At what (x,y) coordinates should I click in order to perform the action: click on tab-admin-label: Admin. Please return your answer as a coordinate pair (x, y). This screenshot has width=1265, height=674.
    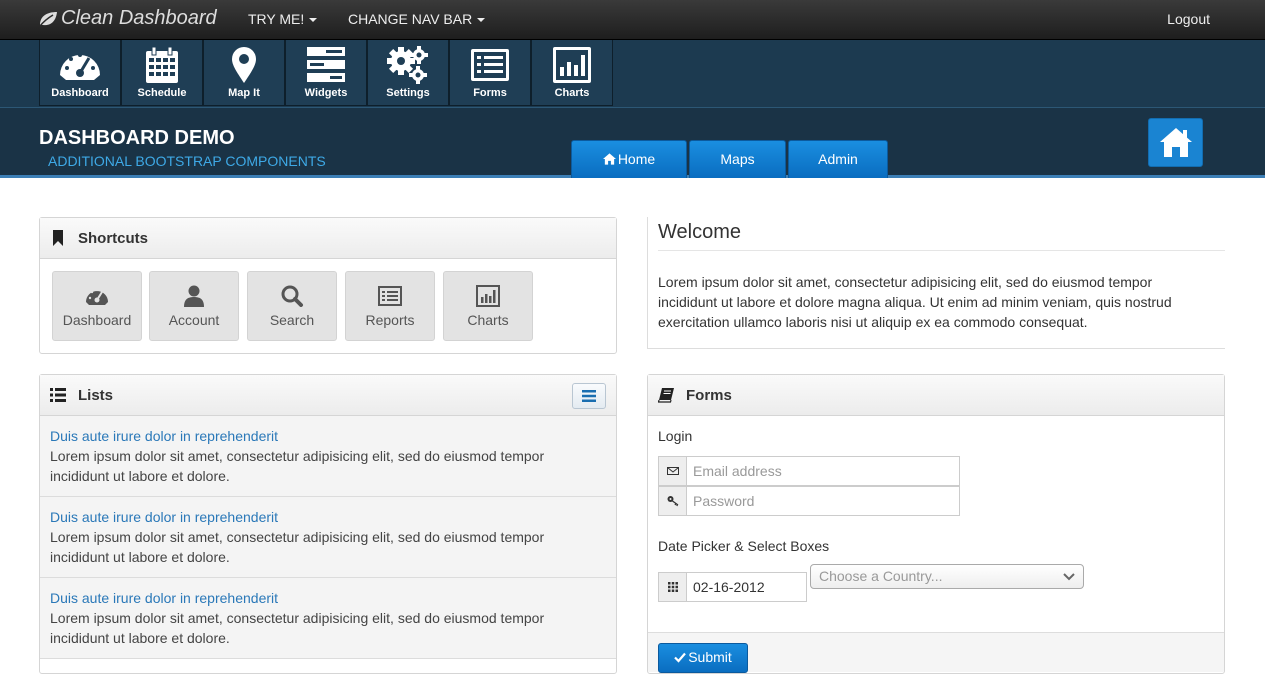
    Looking at the image, I should click on (838, 159).